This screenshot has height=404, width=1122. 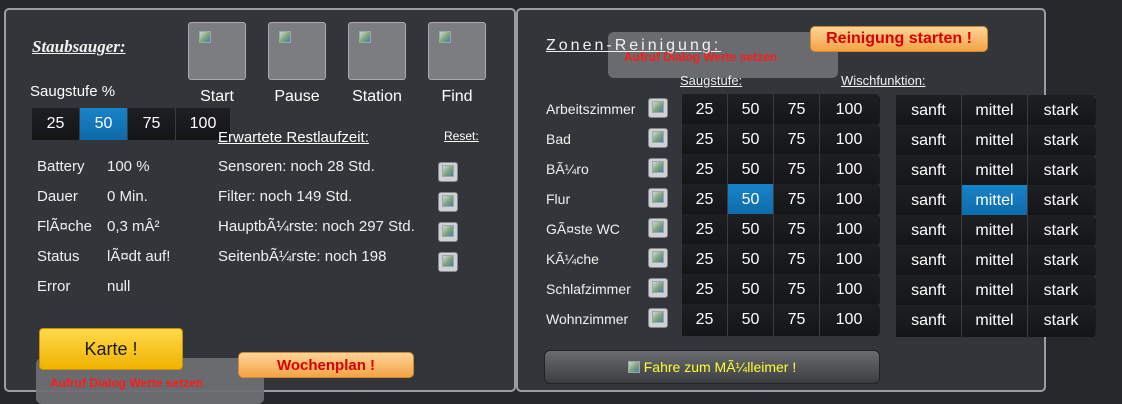 I want to click on stat-label: Error, so click(x=54, y=286).